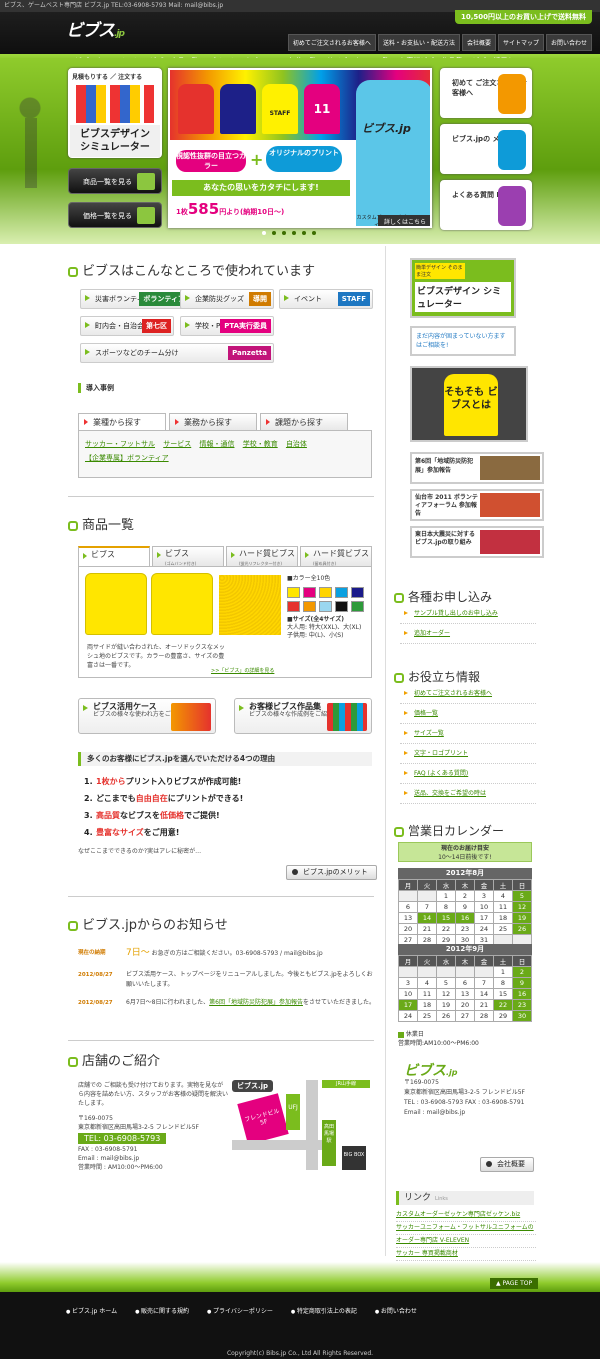  What do you see at coordinates (331, 872) in the screenshot?
I see `merit-button: ビブス.jpのメリット` at bounding box center [331, 872].